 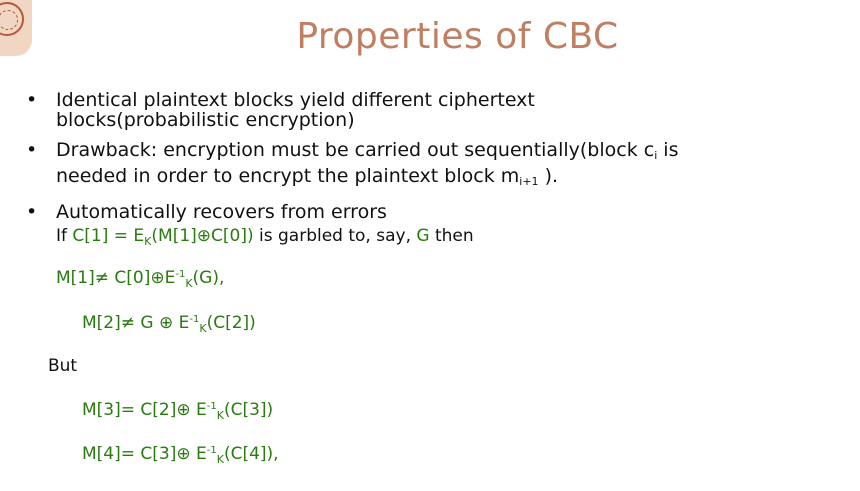 I want to click on equation-m1: M[1]≠ C[0]⊕E-1K(G),, so click(x=140, y=279).